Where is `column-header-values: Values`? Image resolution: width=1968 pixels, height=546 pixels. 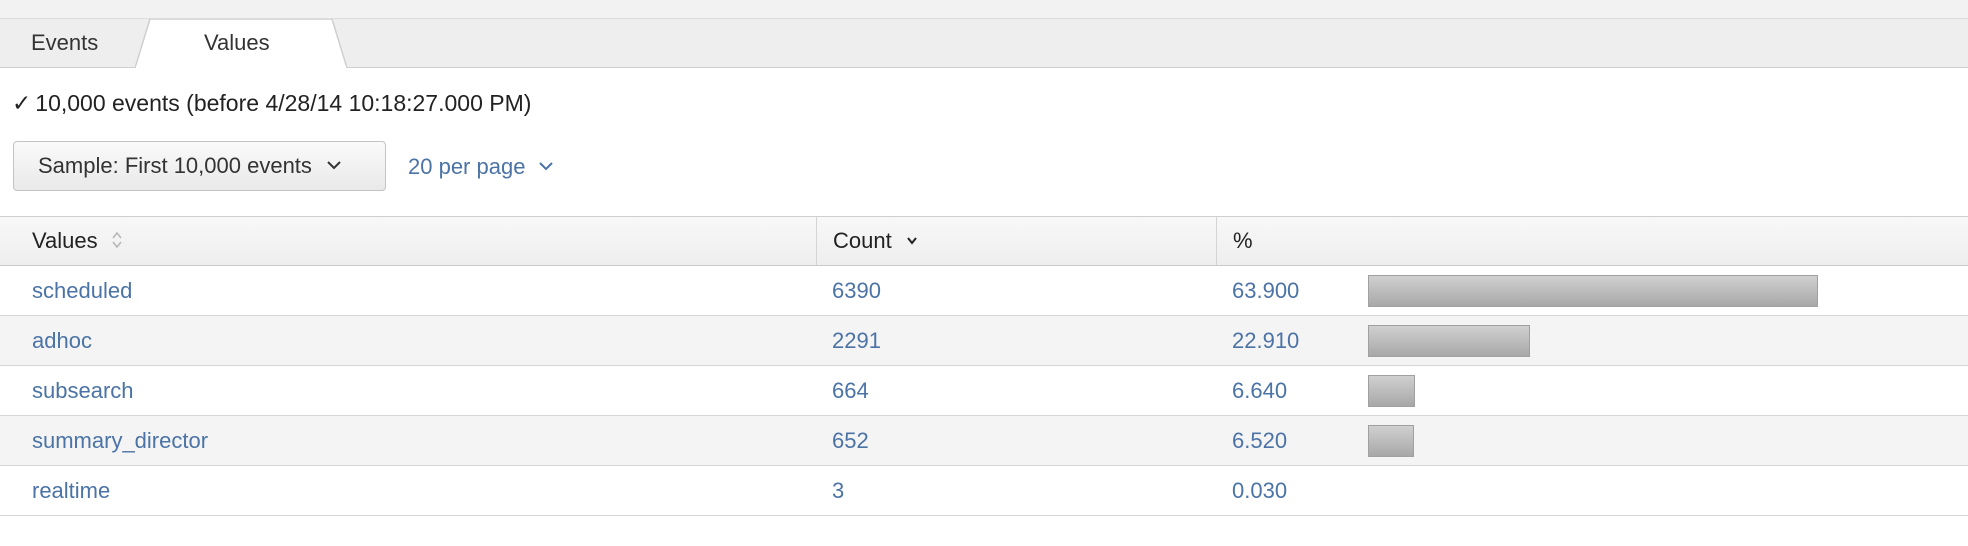
column-header-values: Values is located at coordinates (408, 241).